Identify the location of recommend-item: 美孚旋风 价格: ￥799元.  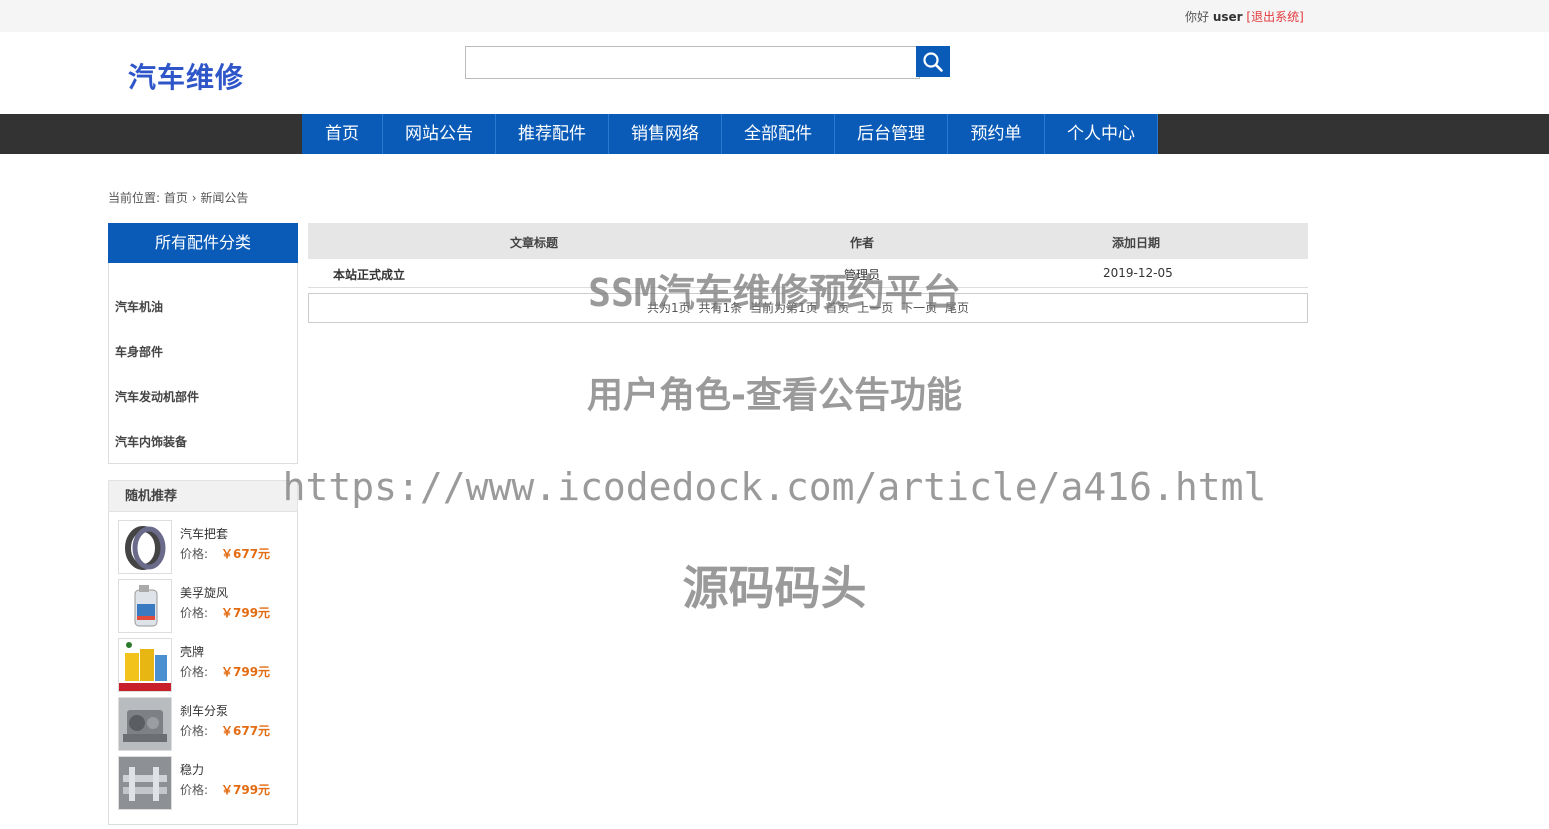
(205, 606).